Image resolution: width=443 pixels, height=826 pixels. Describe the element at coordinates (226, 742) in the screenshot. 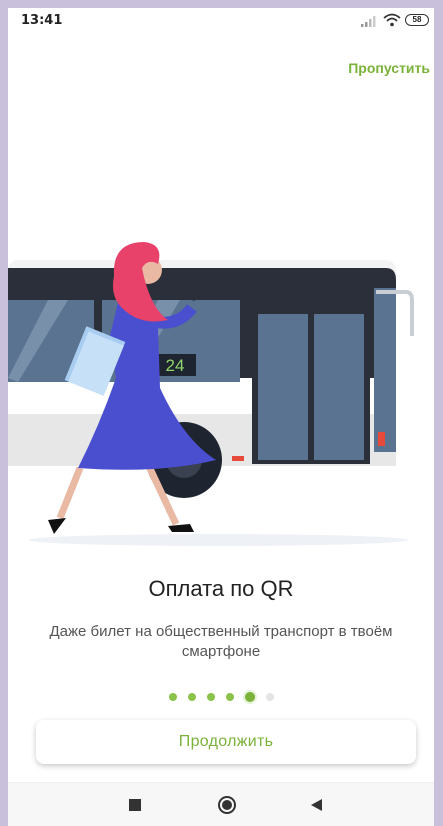

I see `continue-button: Продолжить` at that location.